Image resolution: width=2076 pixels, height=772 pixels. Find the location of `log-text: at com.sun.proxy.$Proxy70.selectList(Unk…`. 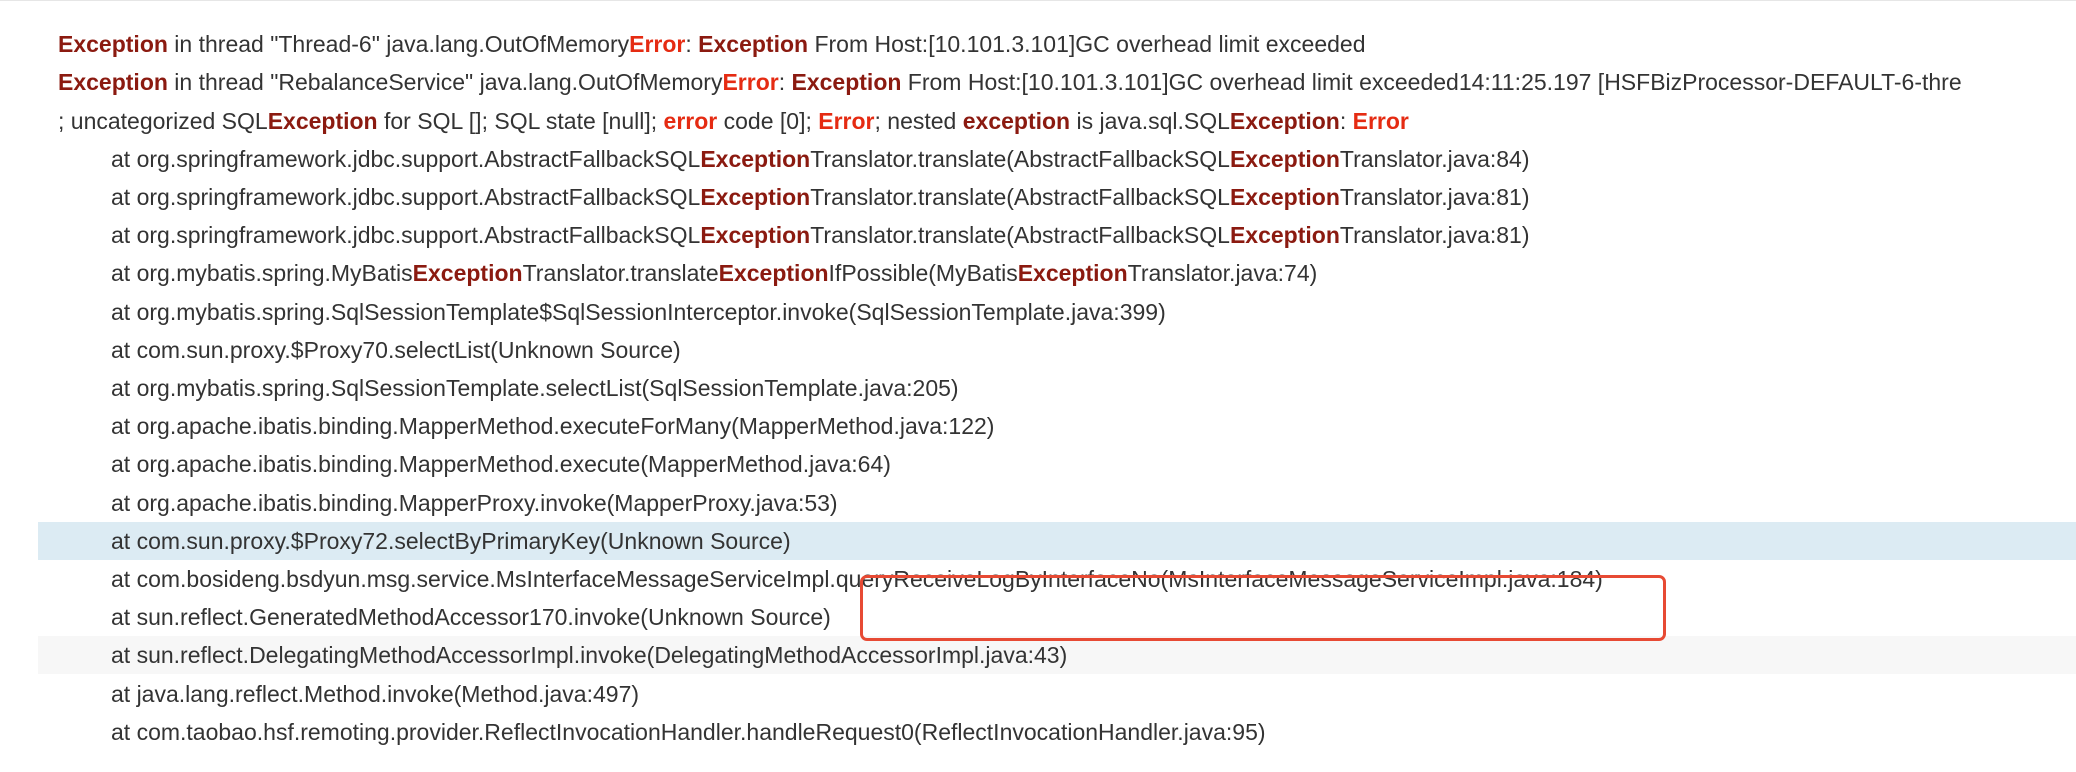

log-text: at com.sun.proxy.$Proxy70.selectList(Unk… is located at coordinates (396, 349).